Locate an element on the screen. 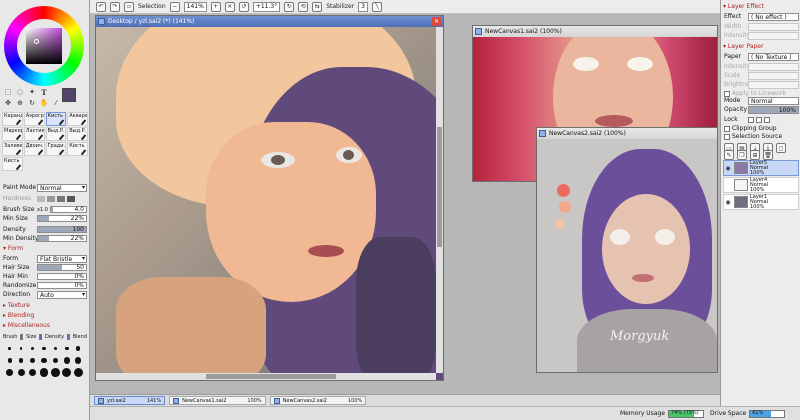 The height and width of the screenshot is (420, 800). lasso-icon: ◌ is located at coordinates (20, 92).